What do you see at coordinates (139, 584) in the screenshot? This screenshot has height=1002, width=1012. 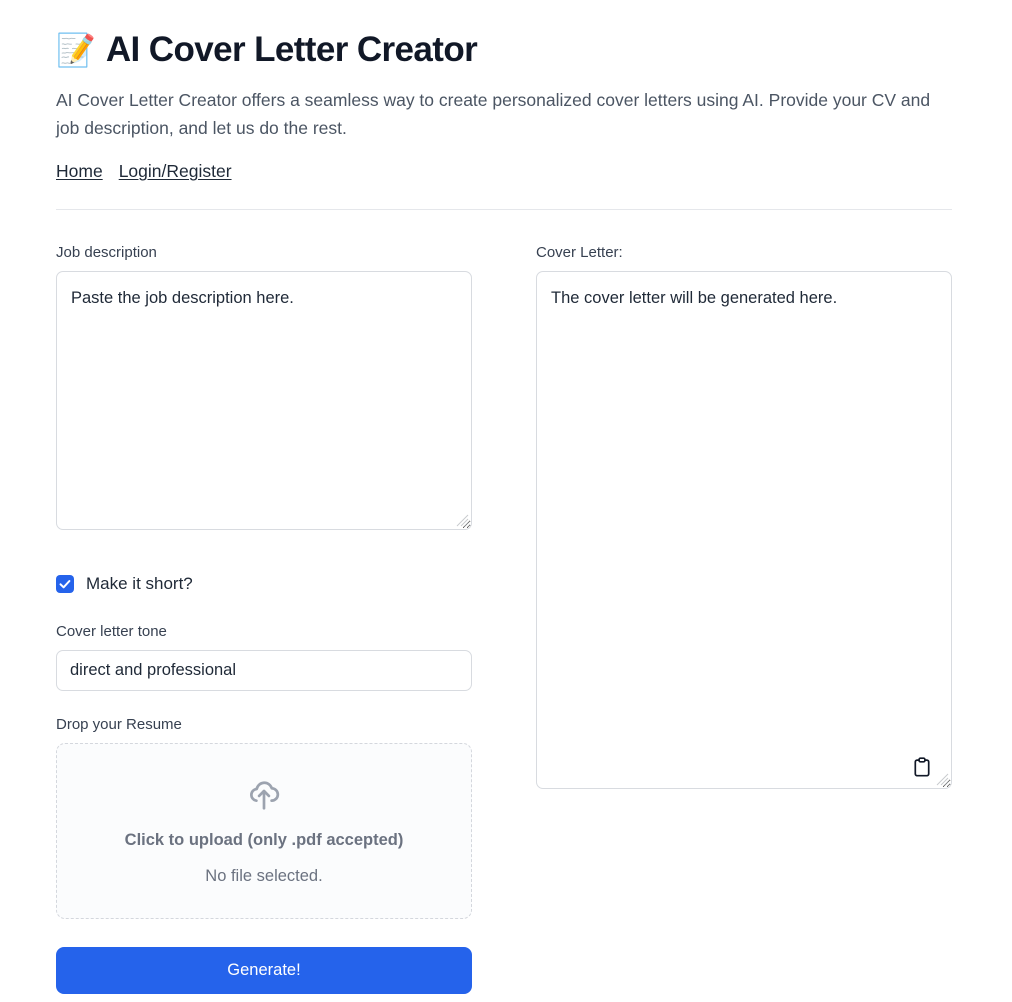 I see `make-it-short-label: Make it short?` at bounding box center [139, 584].